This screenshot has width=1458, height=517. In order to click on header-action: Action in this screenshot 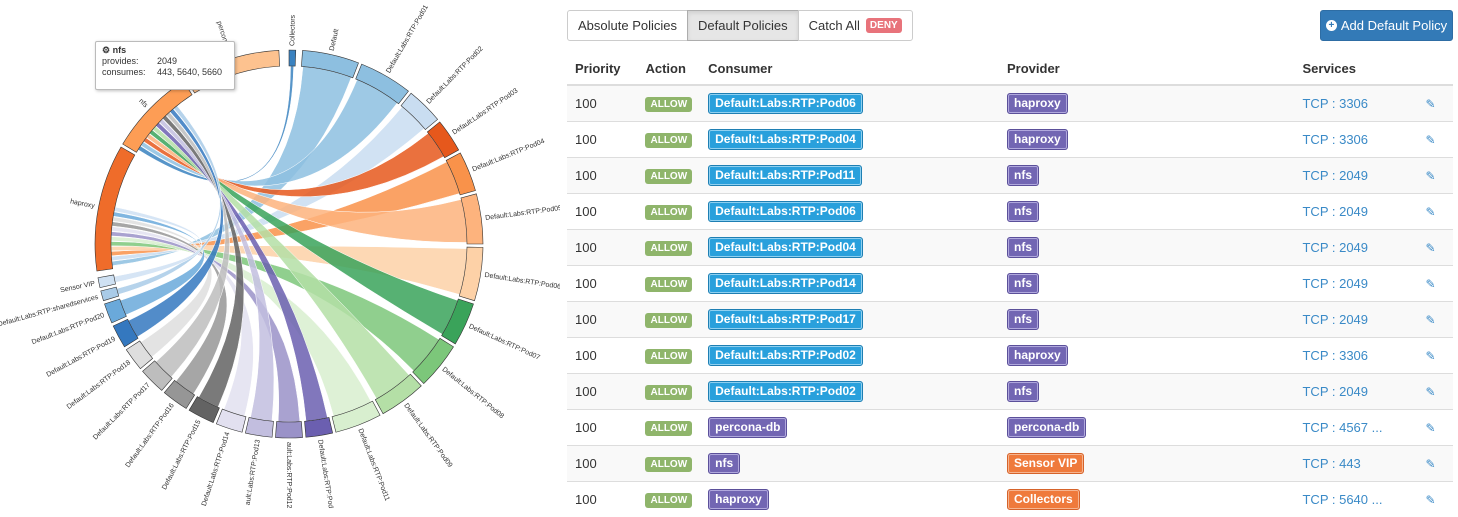, I will do `click(668, 69)`.